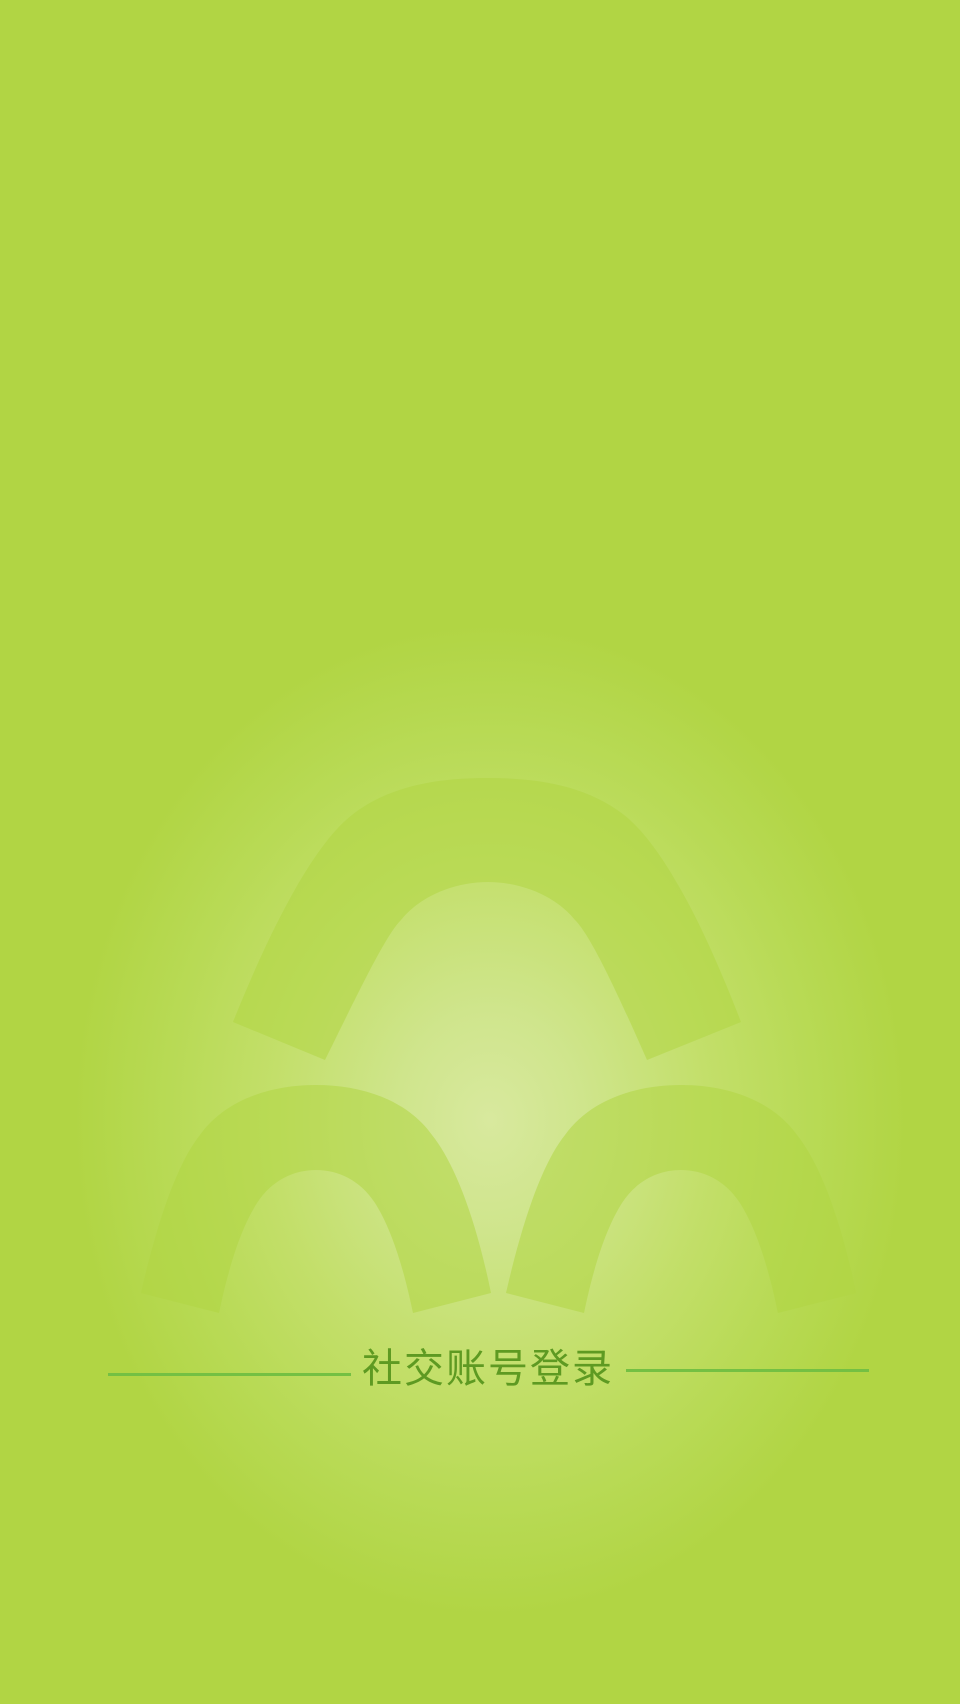 This screenshot has width=960, height=1704. I want to click on social-login-title: 社交账号登录, so click(488, 1369).